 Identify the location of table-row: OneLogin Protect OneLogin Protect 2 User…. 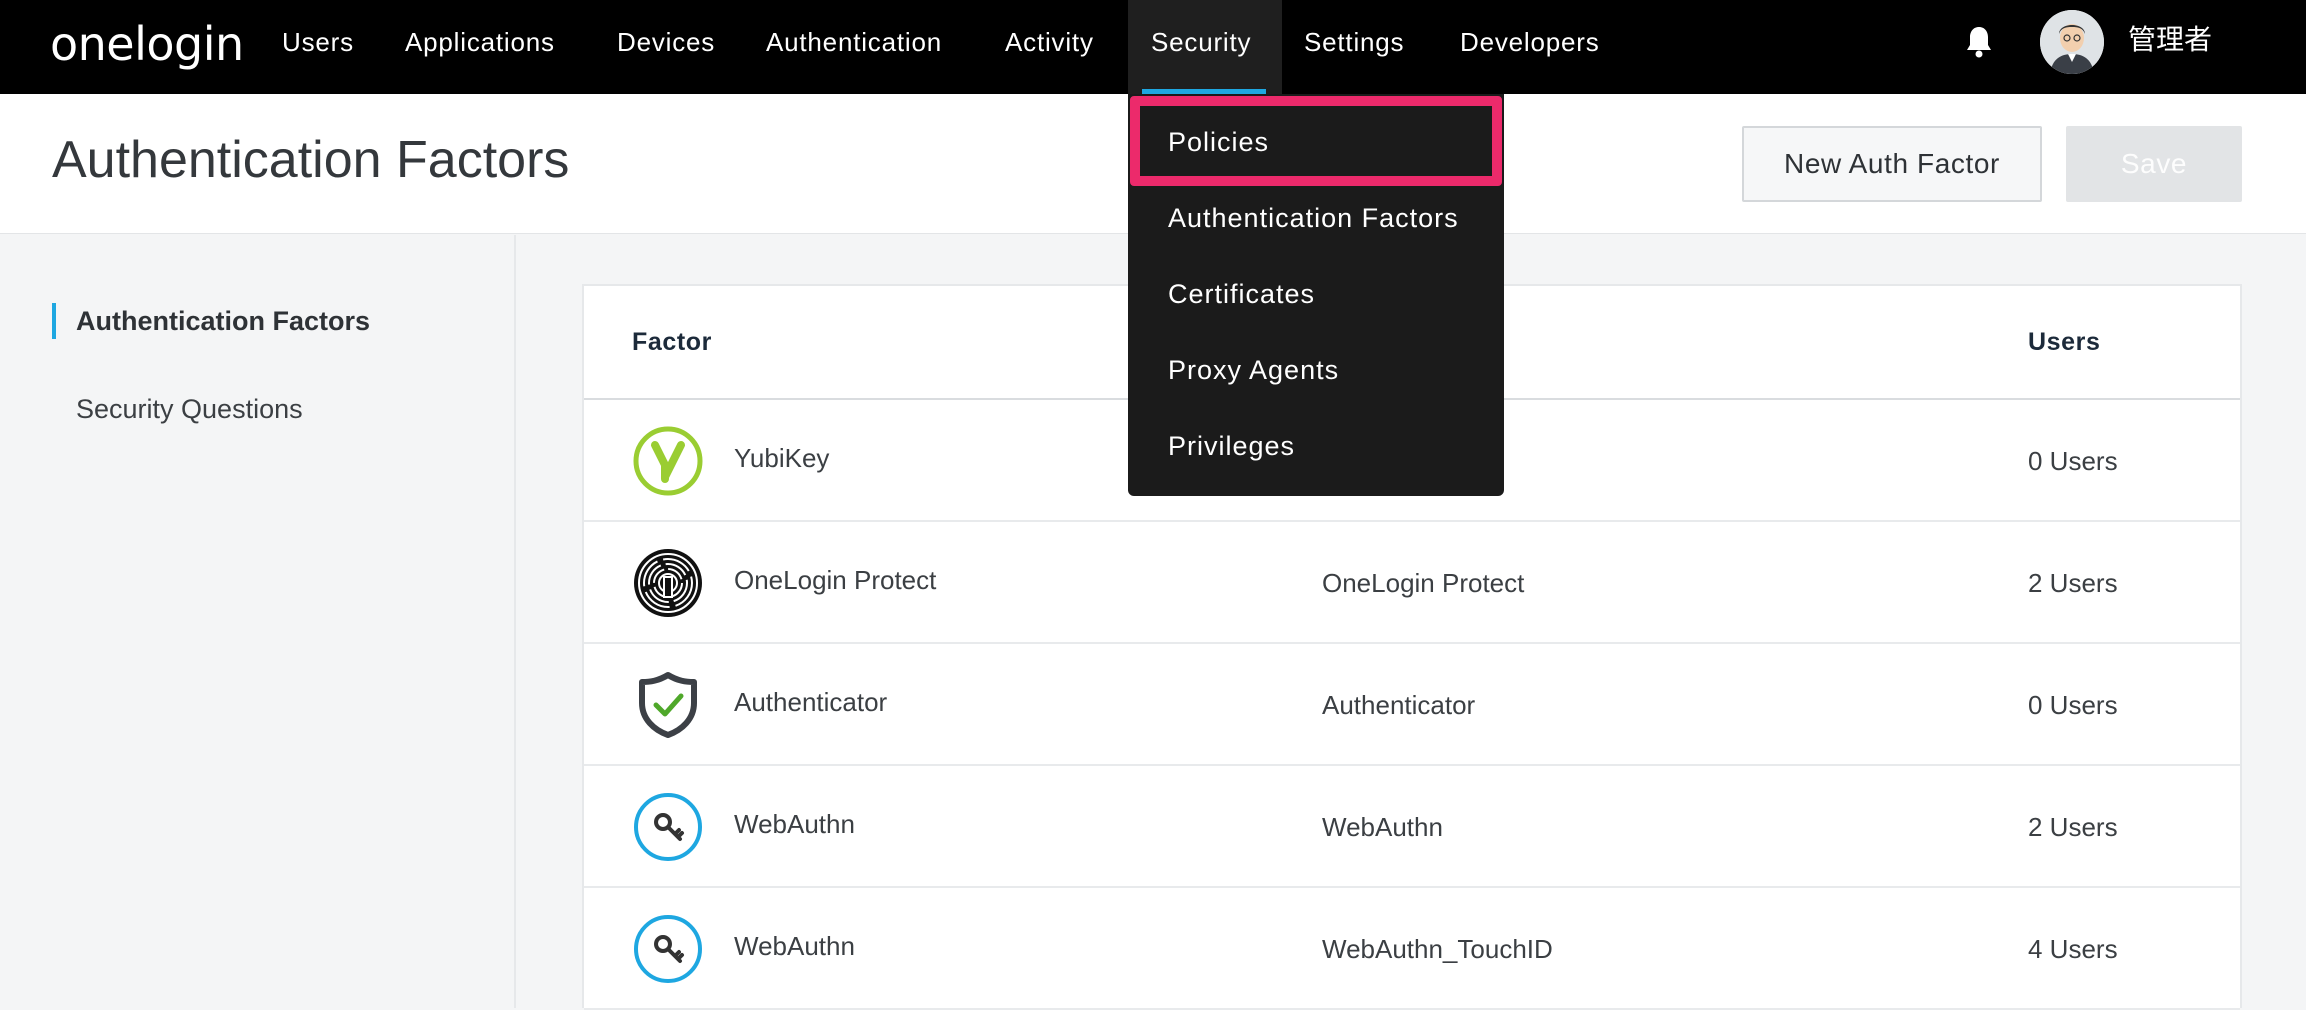
(1412, 583).